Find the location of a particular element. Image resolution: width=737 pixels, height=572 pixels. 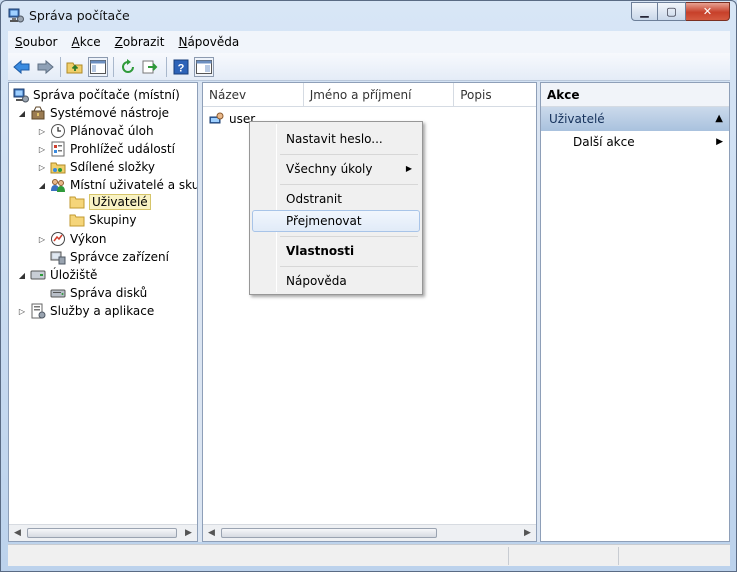

window-controls: ▁ ▢ ✕ is located at coordinates (680, 11).